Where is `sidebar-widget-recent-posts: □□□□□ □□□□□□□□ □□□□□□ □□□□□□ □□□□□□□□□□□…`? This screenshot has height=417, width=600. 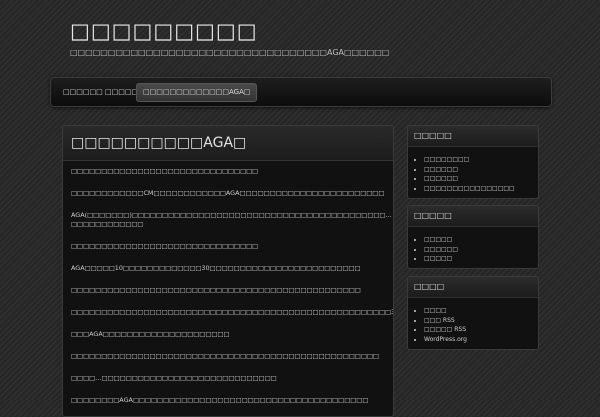 sidebar-widget-recent-posts: □□□□□ □□□□□□□□ □□□□□□ □□□□□□ □□□□□□□□□□□… is located at coordinates (473, 162).